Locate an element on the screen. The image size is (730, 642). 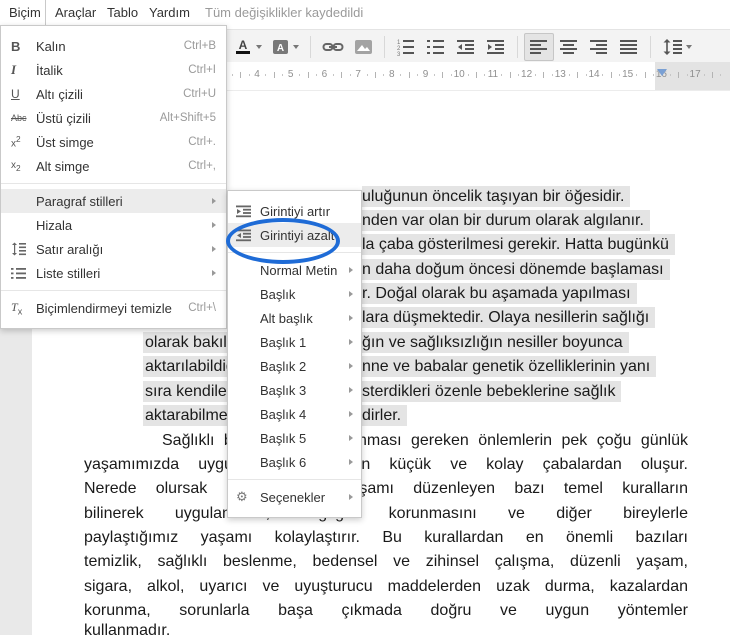
menu-item-baslik-3: Başlık 3 is located at coordinates (294, 390).